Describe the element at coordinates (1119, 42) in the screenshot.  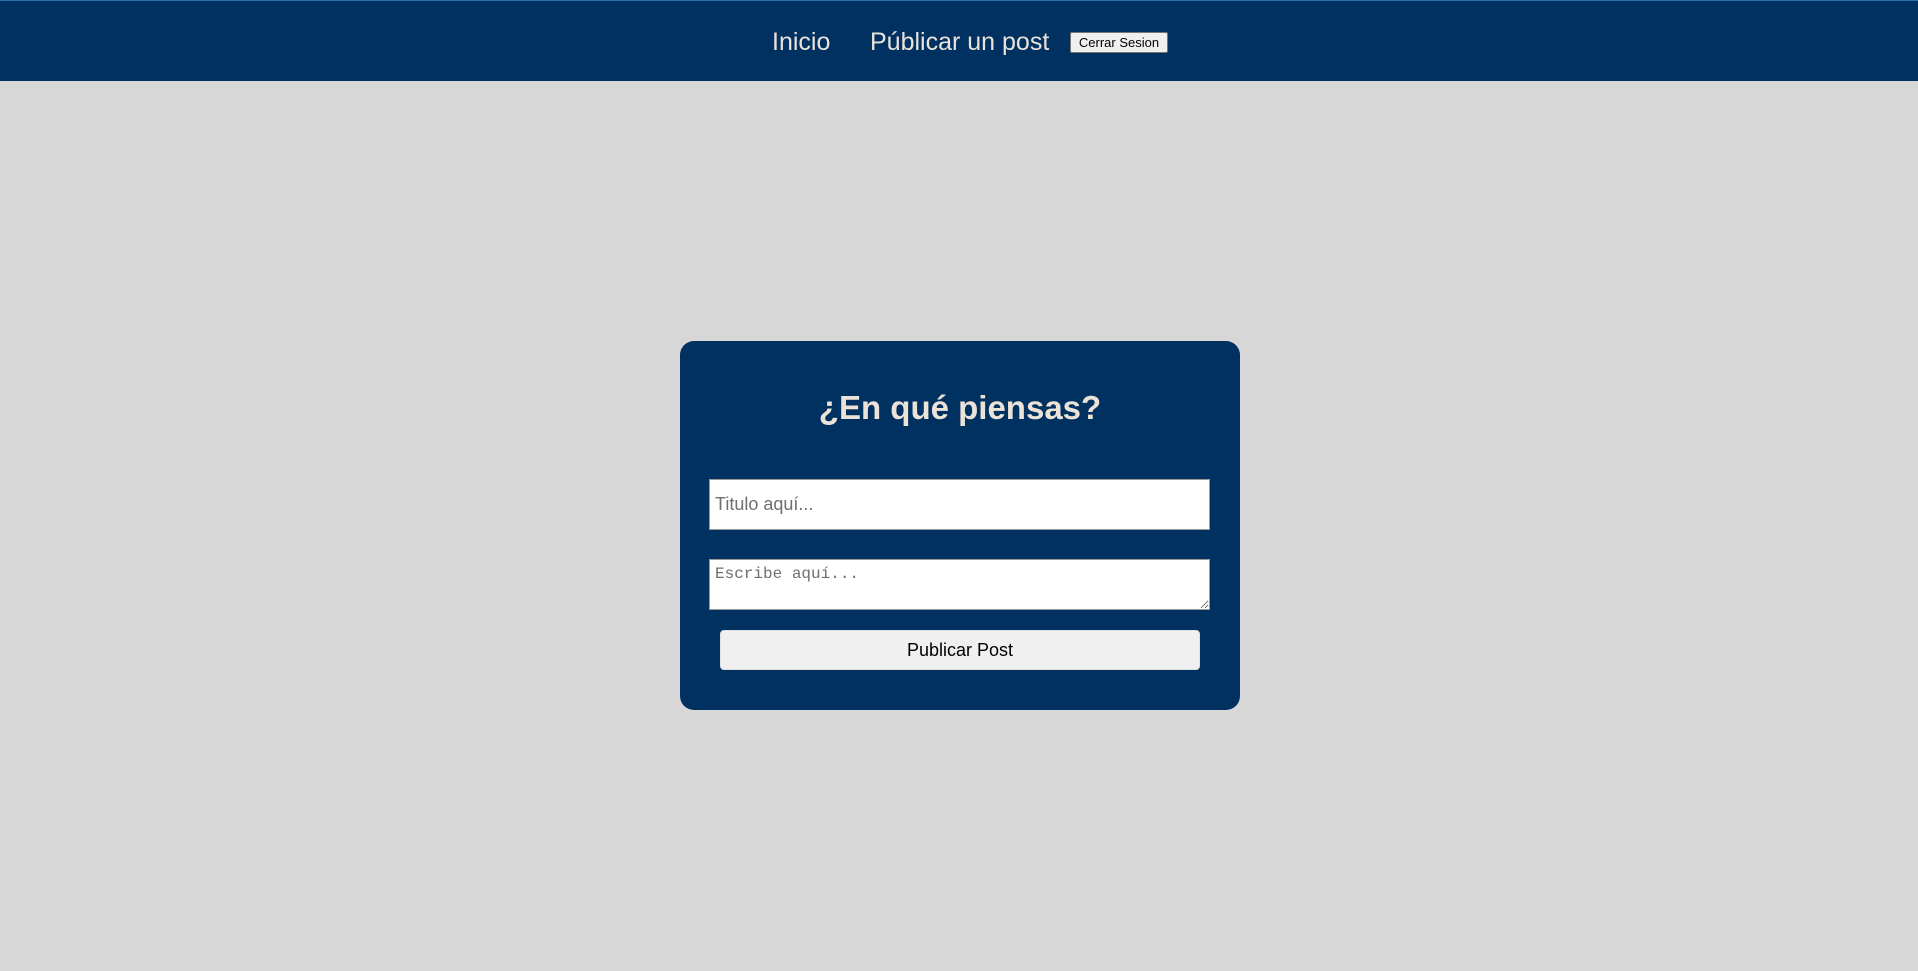
I see `logout-button: Cerrar Sesion` at that location.